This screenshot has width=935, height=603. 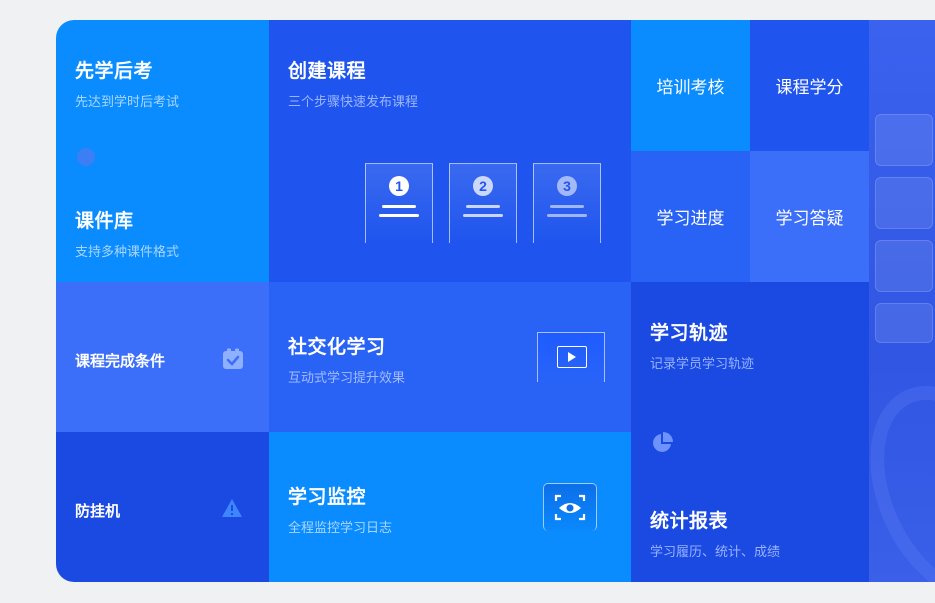 I want to click on tile-learning-qa: 学习答疑, so click(x=809, y=216).